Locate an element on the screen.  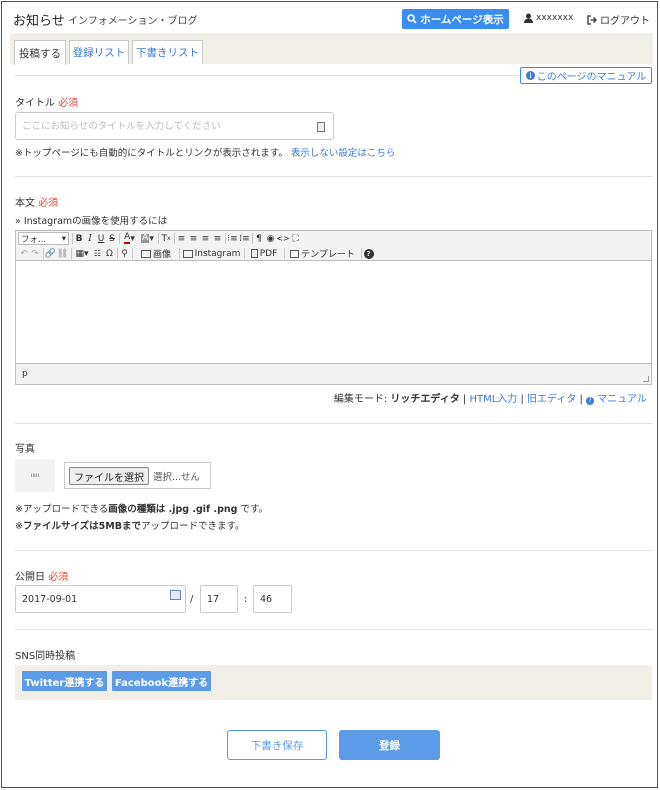
redo-icon: ↷ is located at coordinates (35, 253).